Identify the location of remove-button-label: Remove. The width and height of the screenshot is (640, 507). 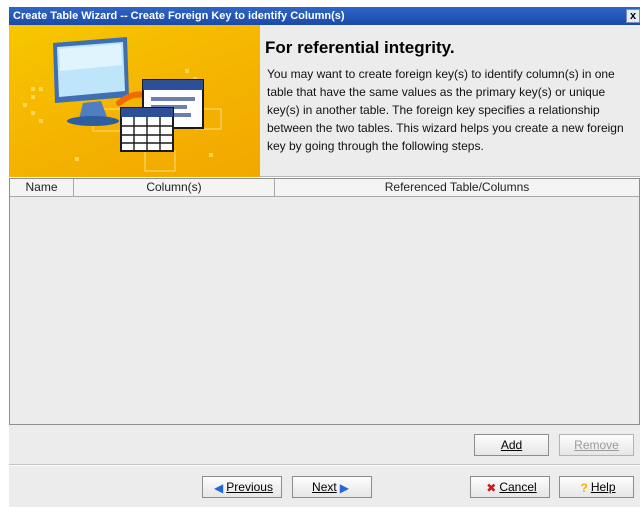
(596, 445).